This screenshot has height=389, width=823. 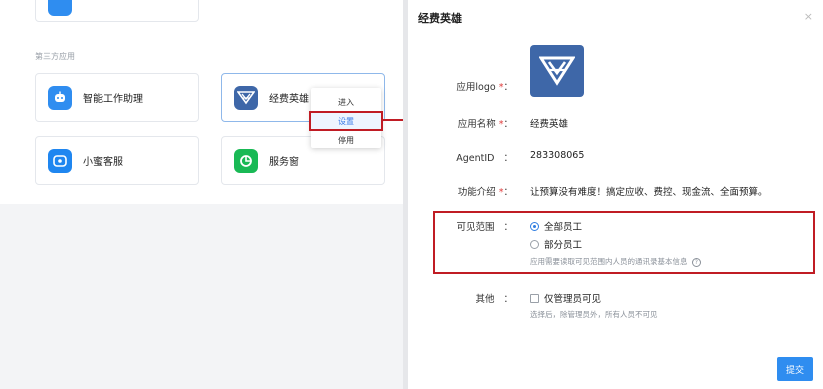 What do you see at coordinates (624, 242) in the screenshot?
I see `annotation-highlight-box` at bounding box center [624, 242].